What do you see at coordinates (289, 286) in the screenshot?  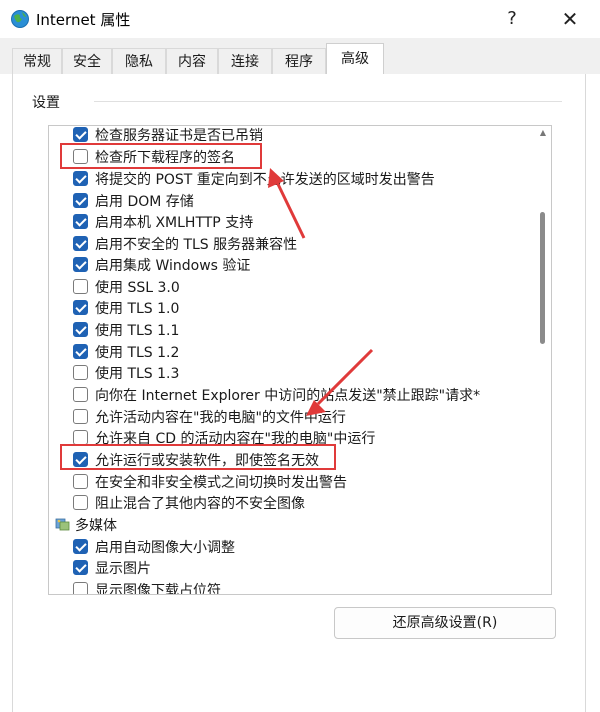 I see `setting-ssl-3-0: 使用 SSL 3.0` at bounding box center [289, 286].